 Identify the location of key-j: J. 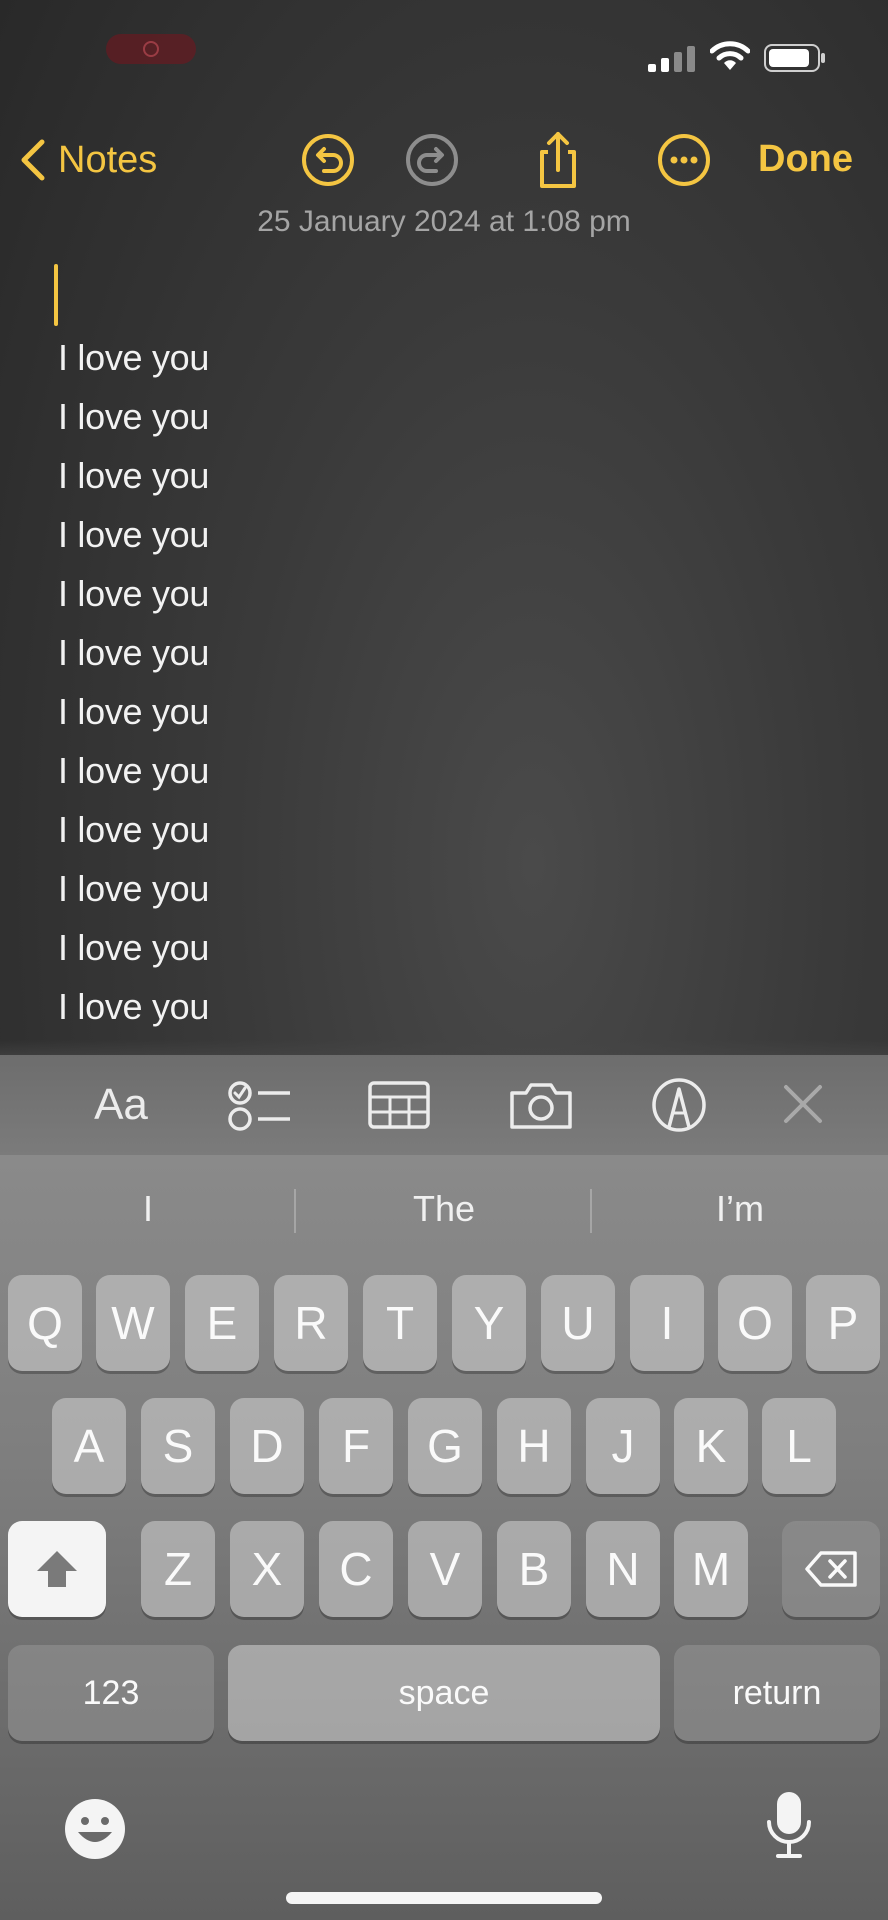
(623, 1446).